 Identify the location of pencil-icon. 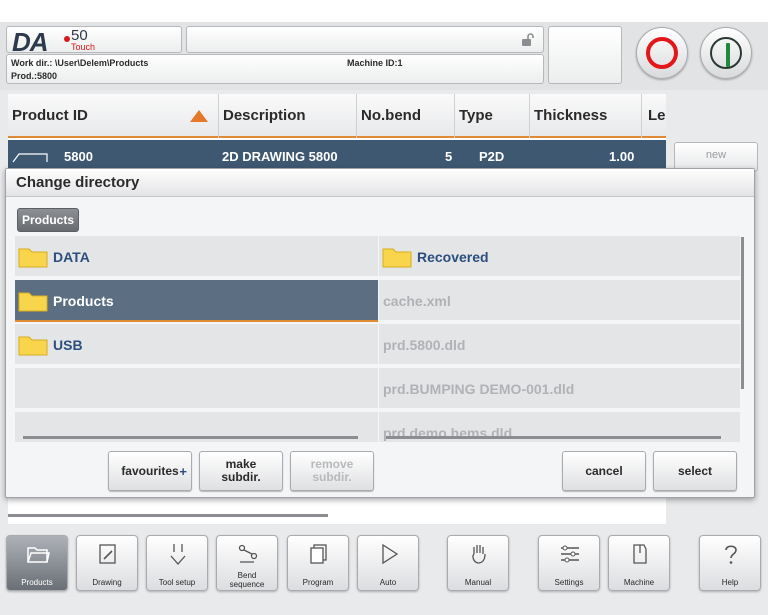
(107, 554).